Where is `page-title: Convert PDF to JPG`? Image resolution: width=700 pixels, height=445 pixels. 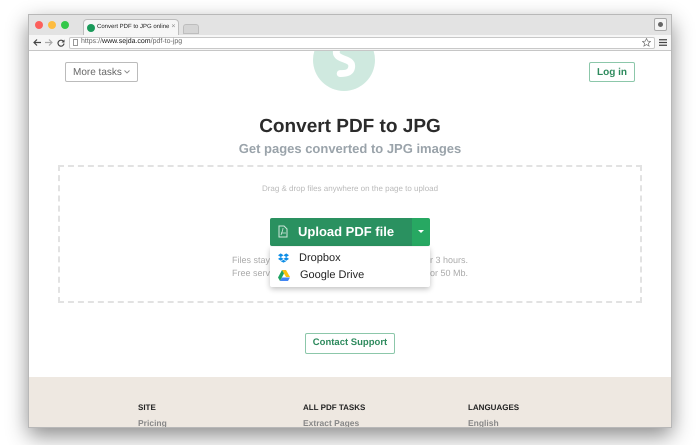
page-title: Convert PDF to JPG is located at coordinates (350, 127).